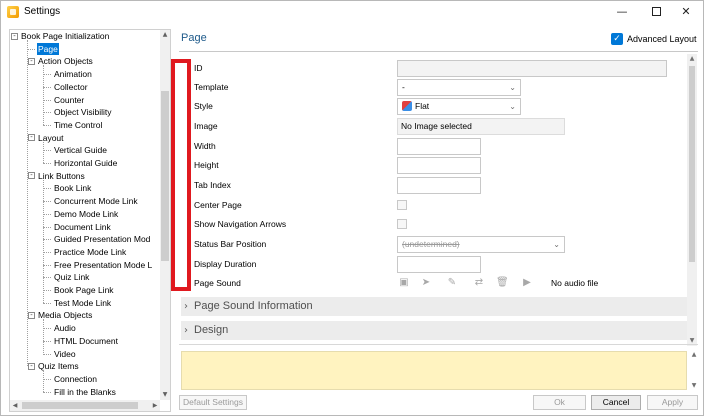 The width and height of the screenshot is (704, 416). What do you see at coordinates (402, 205) in the screenshot?
I see `center-page-checkbox` at bounding box center [402, 205].